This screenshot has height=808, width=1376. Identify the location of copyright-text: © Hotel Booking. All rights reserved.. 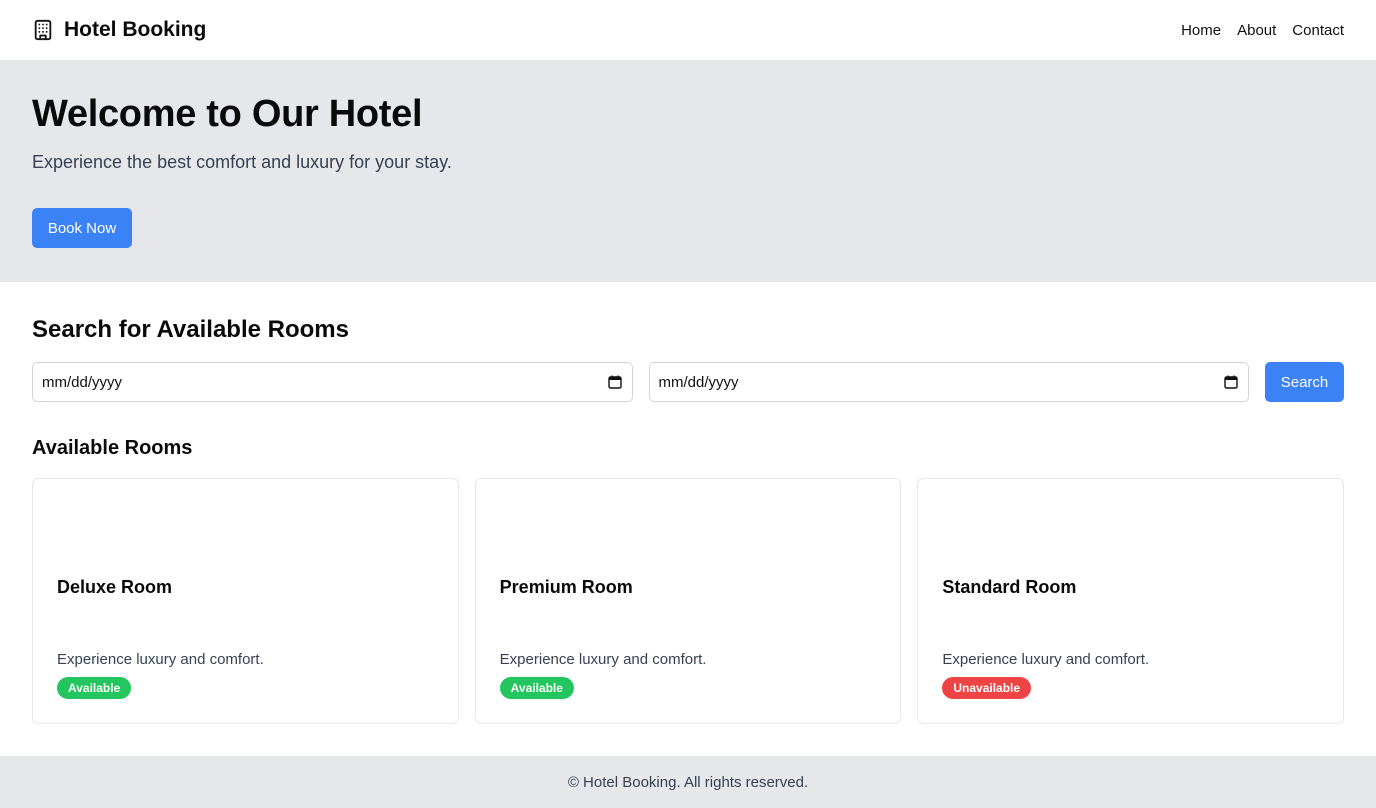
(688, 782).